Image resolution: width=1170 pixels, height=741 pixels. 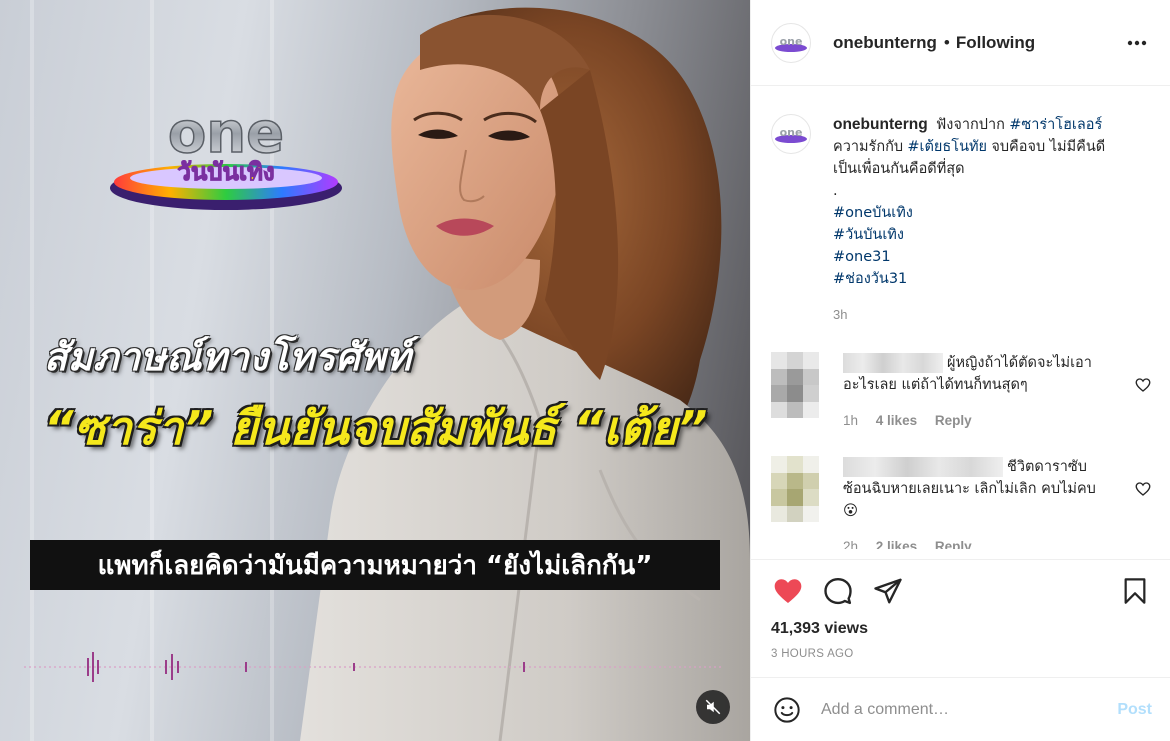 I want to click on more-options-button, so click(x=1137, y=43).